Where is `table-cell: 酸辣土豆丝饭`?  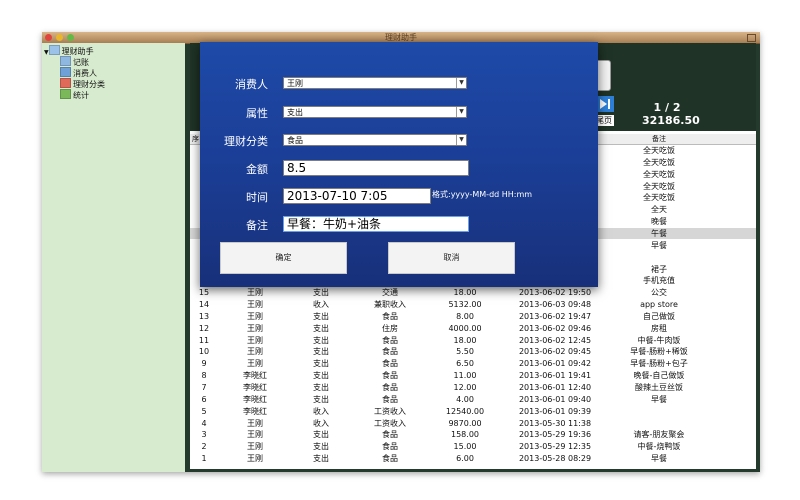 table-cell: 酸辣土豆丝饭 is located at coordinates (659, 387).